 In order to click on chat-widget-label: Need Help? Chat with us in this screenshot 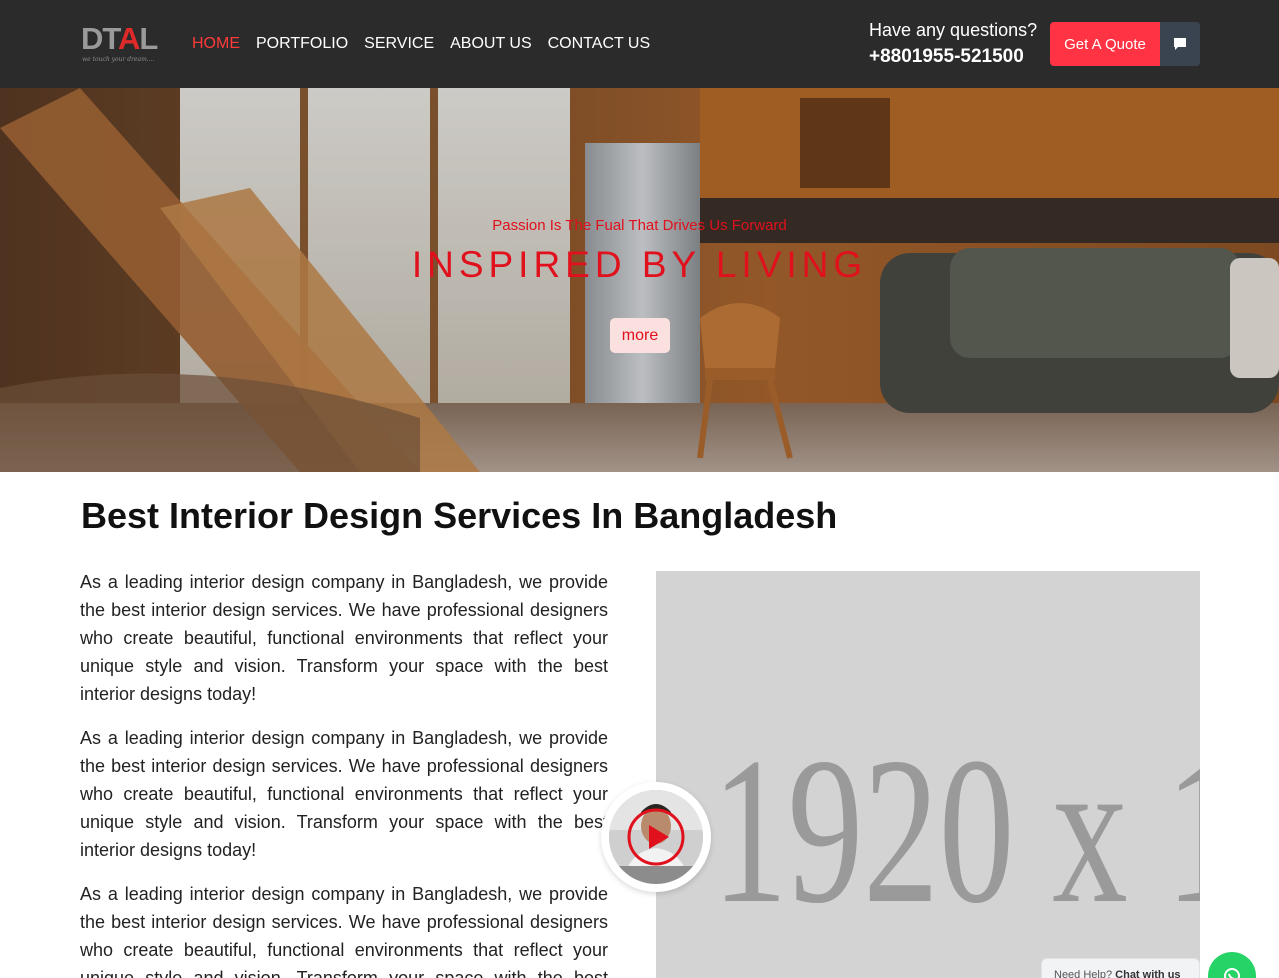, I will do `click(1120, 968)`.